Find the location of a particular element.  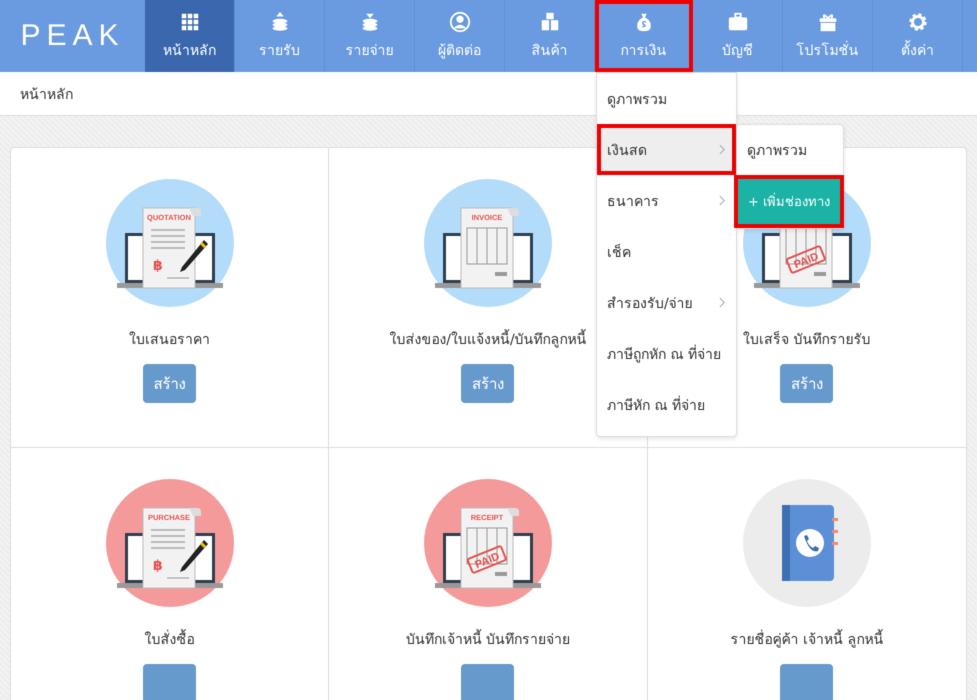

settings-icon is located at coordinates (917, 22).